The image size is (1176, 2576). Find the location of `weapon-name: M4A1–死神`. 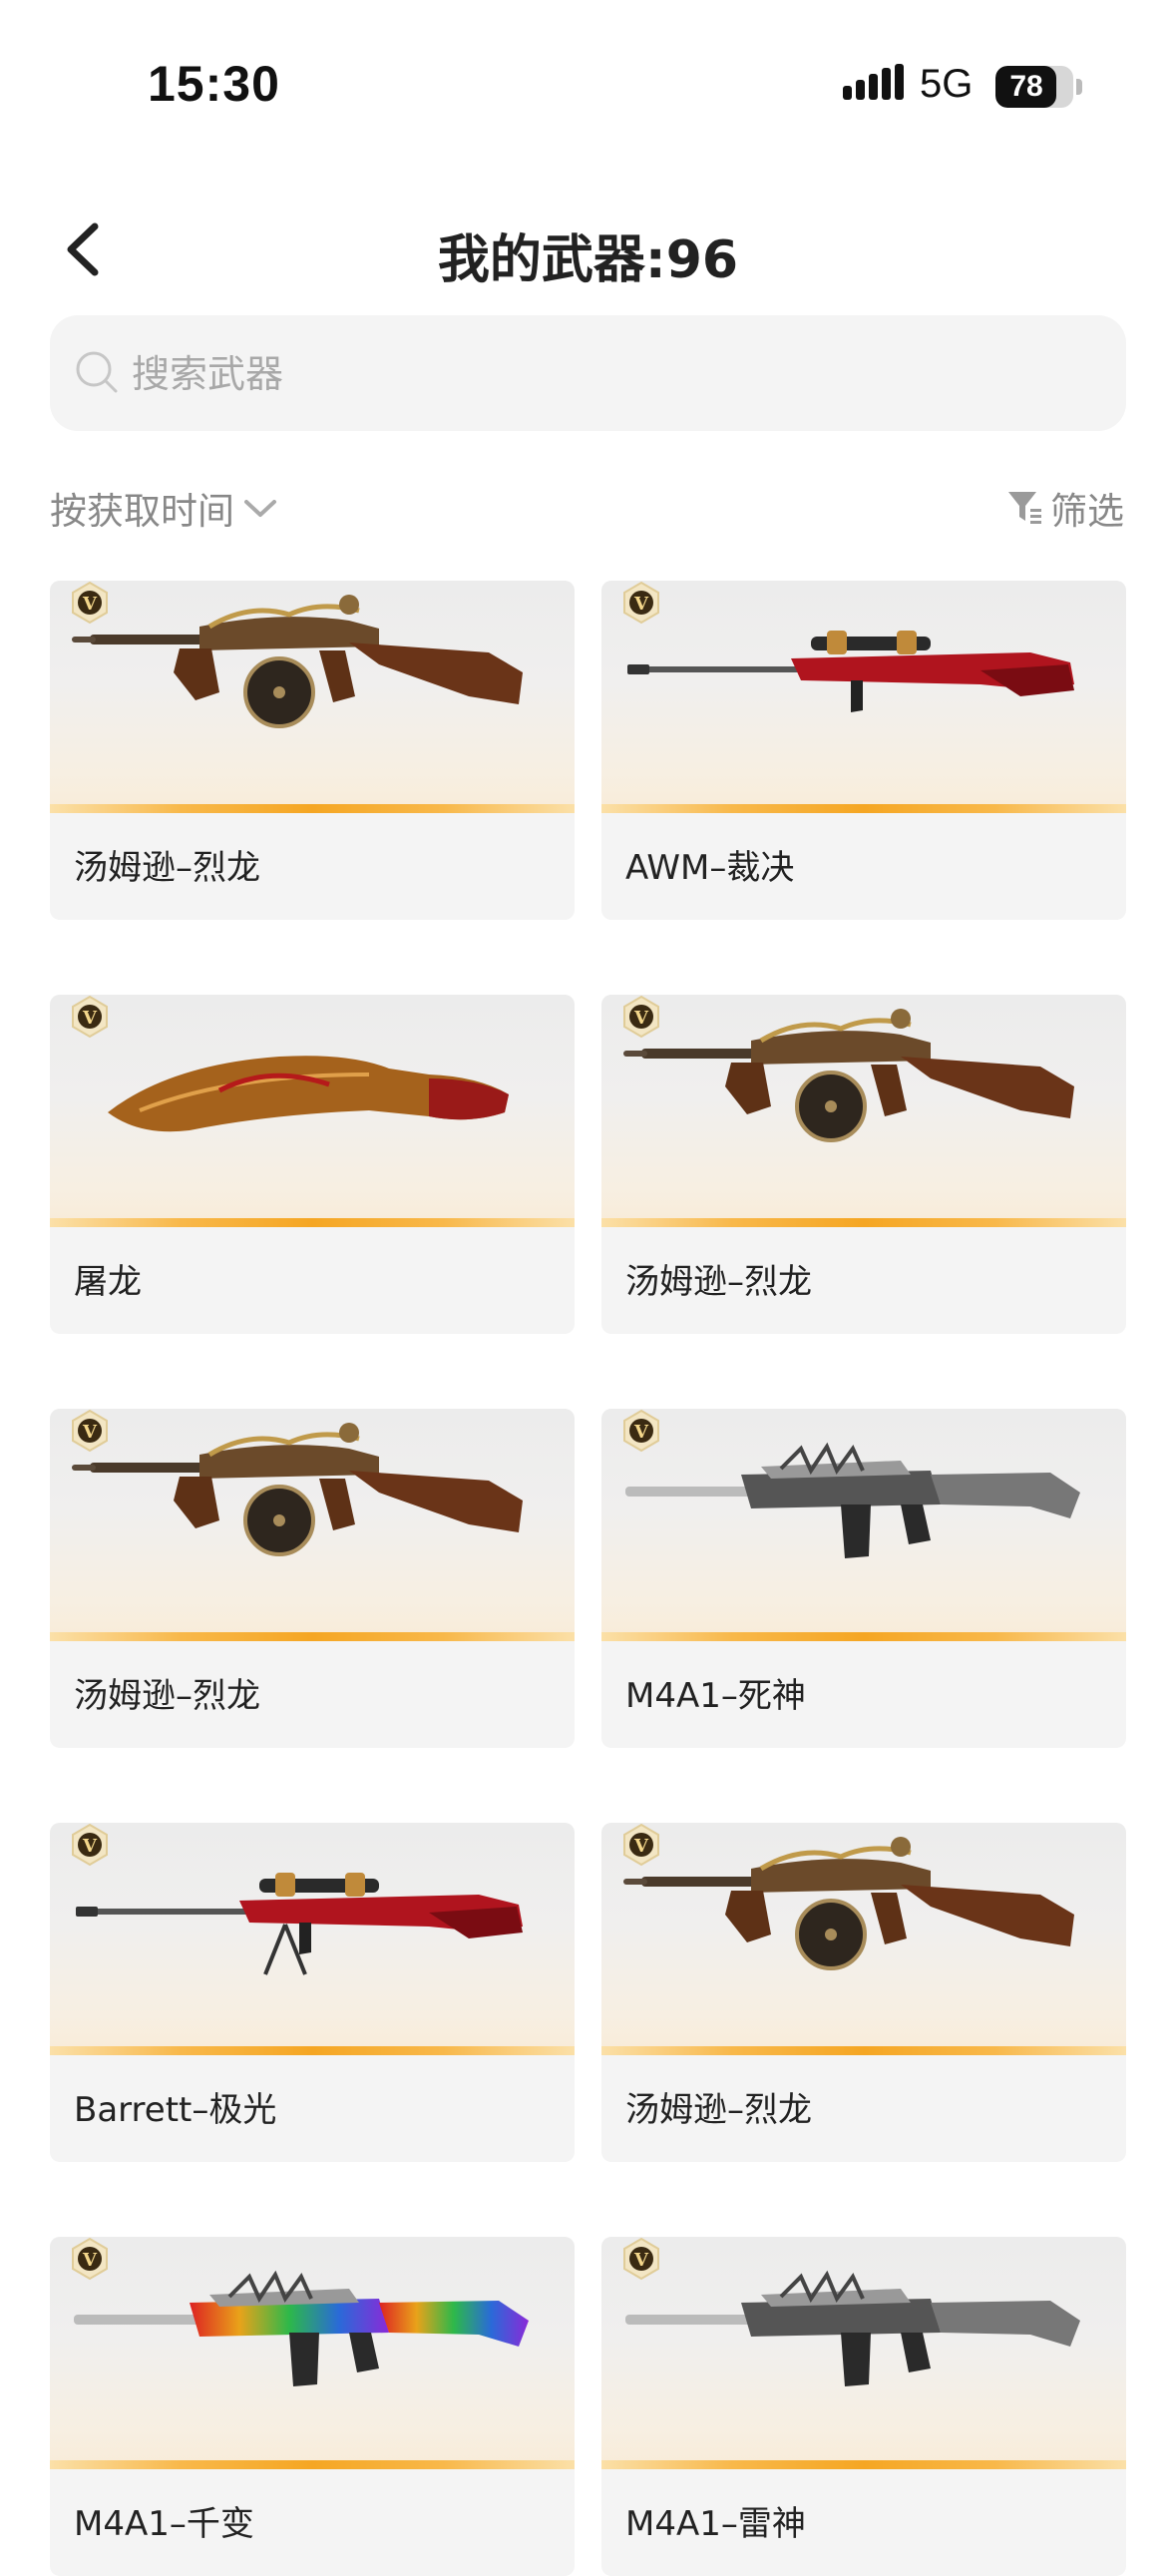

weapon-name: M4A1–死神 is located at coordinates (715, 1696).